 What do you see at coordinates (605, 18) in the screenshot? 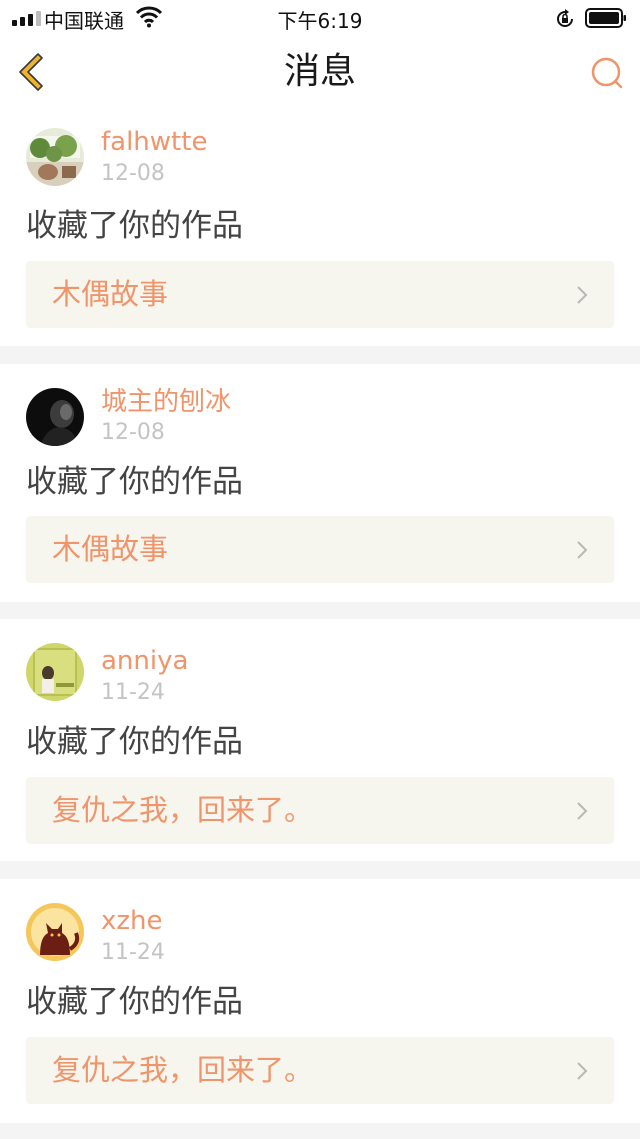
I see `battery-icon` at bounding box center [605, 18].